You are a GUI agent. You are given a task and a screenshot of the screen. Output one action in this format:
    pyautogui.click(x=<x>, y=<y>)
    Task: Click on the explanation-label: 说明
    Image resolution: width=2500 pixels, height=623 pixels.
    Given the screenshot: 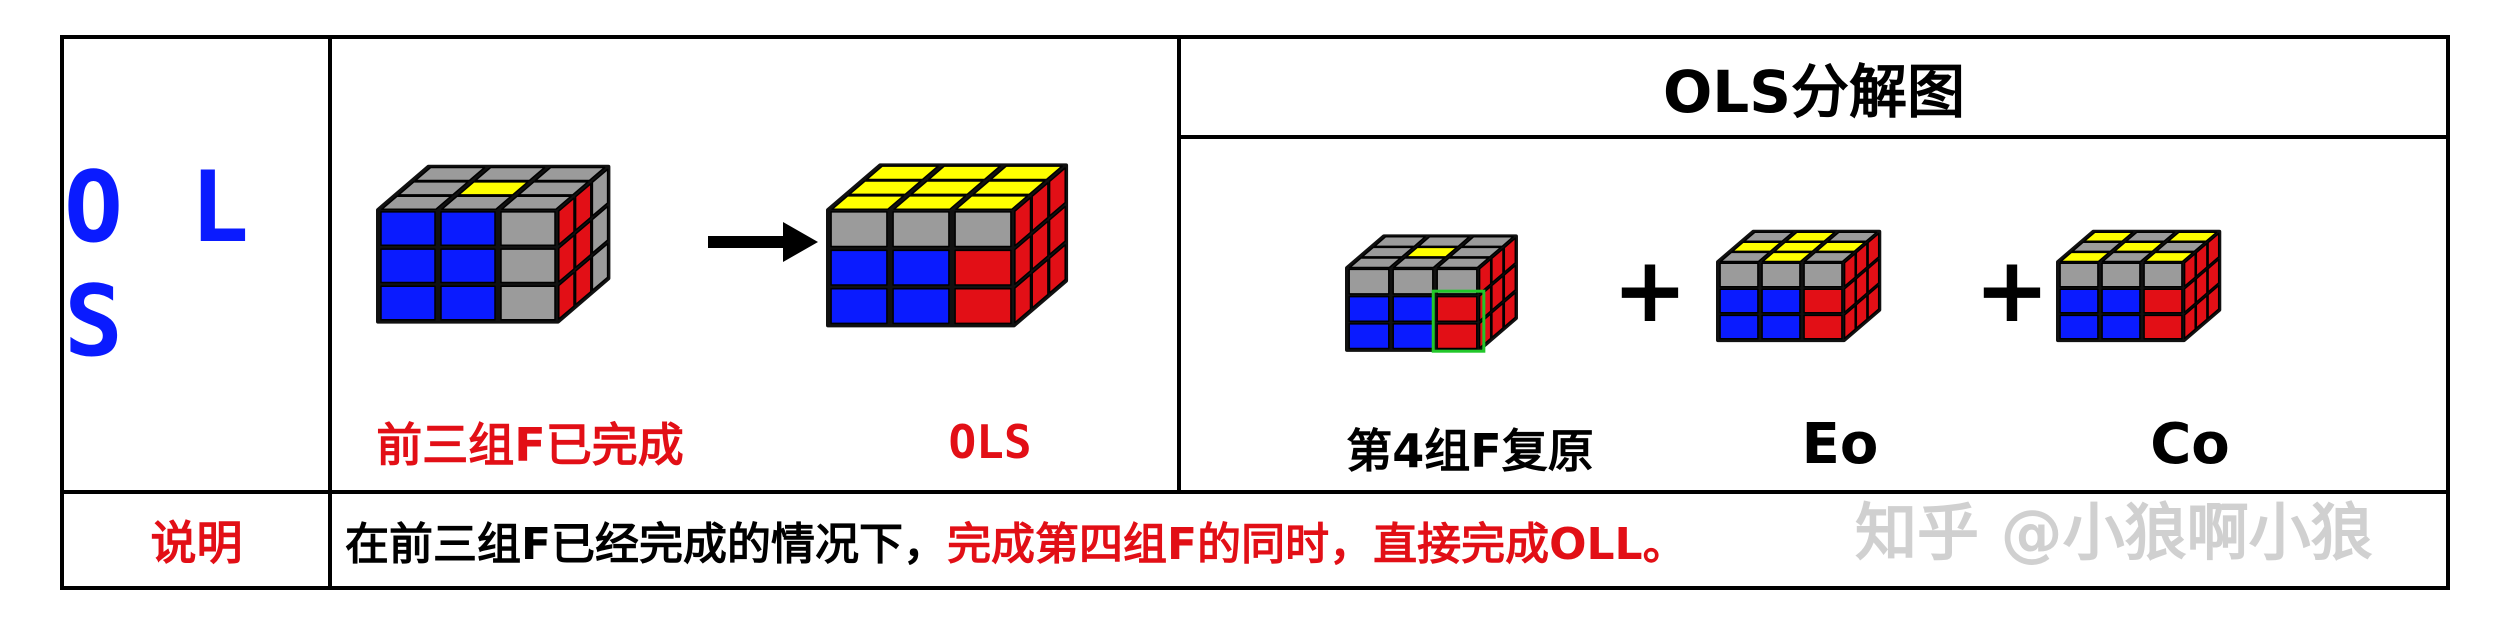 What is the action you would take?
    pyautogui.click(x=196, y=543)
    